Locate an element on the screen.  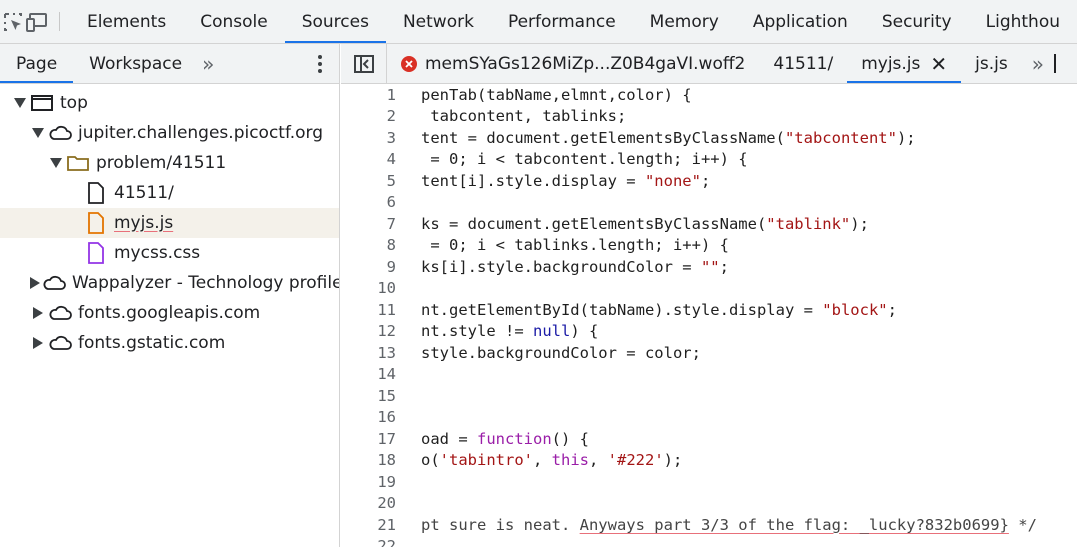
line-number: 14 is located at coordinates (386, 374).